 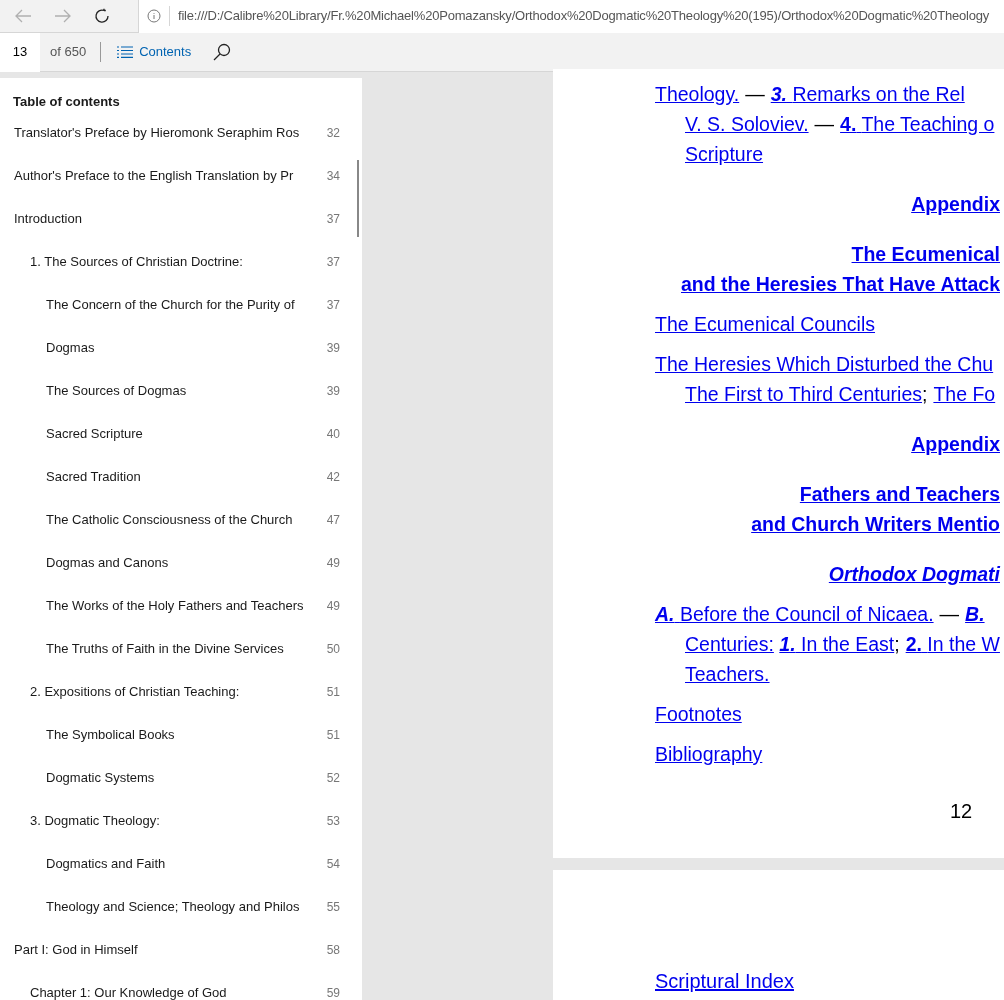 What do you see at coordinates (803, 394) in the screenshot?
I see `chapter-link: The First to Third Centuries` at bounding box center [803, 394].